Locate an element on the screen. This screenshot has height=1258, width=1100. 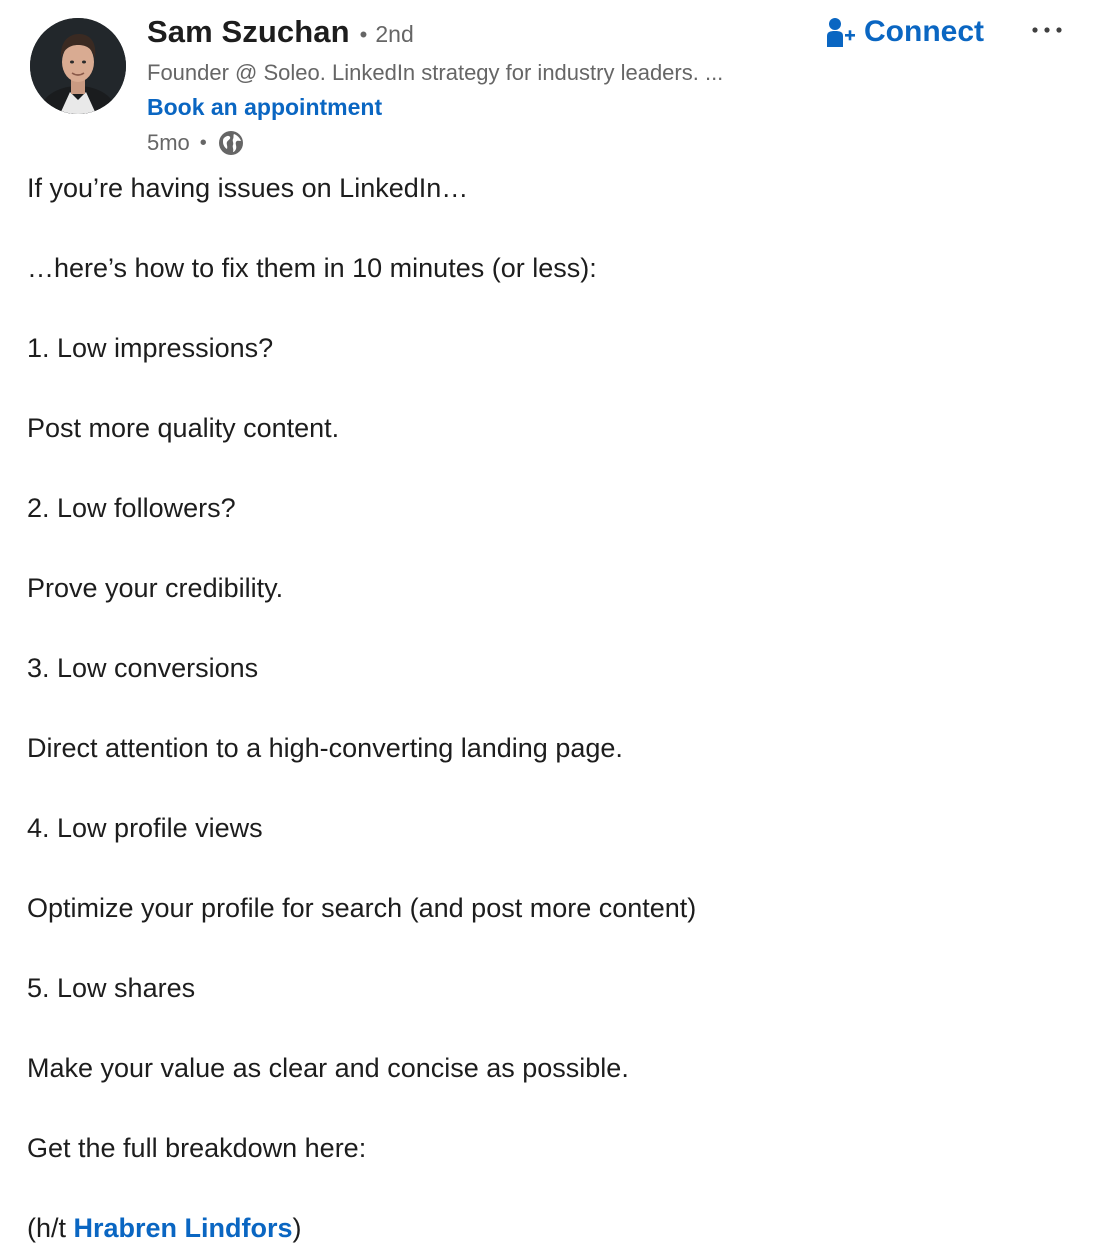
post-line: 5. Low shares is located at coordinates (111, 988).